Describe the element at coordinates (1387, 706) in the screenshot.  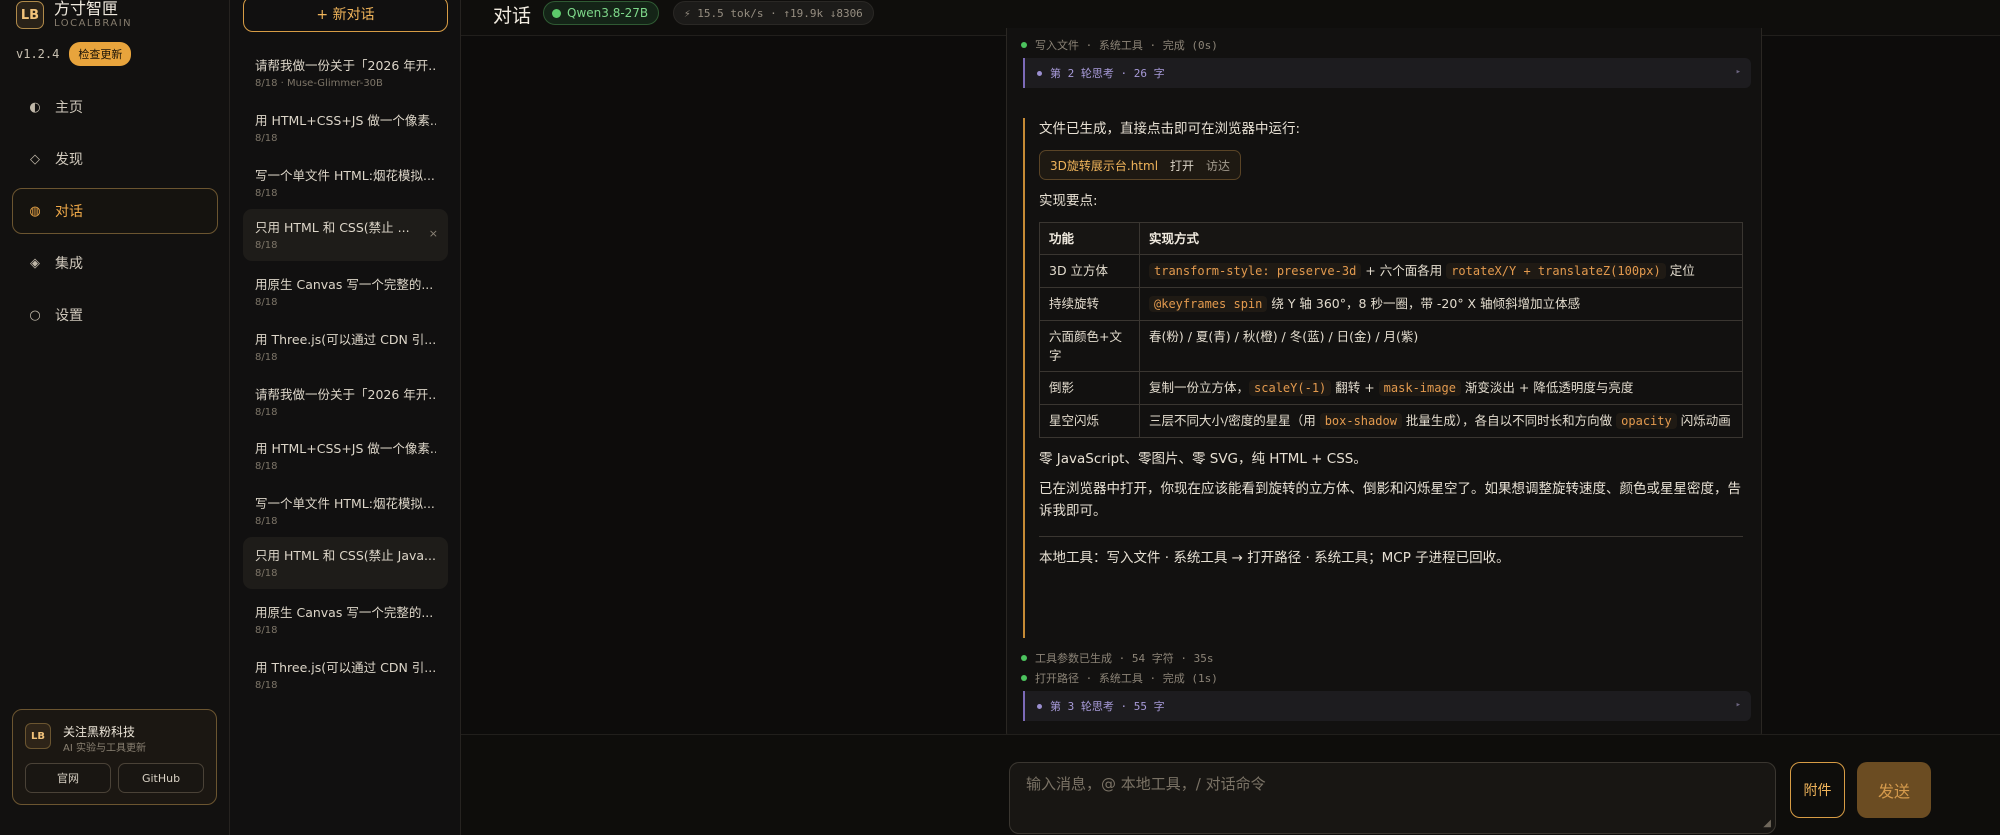
I see `thinking-block: 第 3 轮思考 · 55 字 ▸` at that location.